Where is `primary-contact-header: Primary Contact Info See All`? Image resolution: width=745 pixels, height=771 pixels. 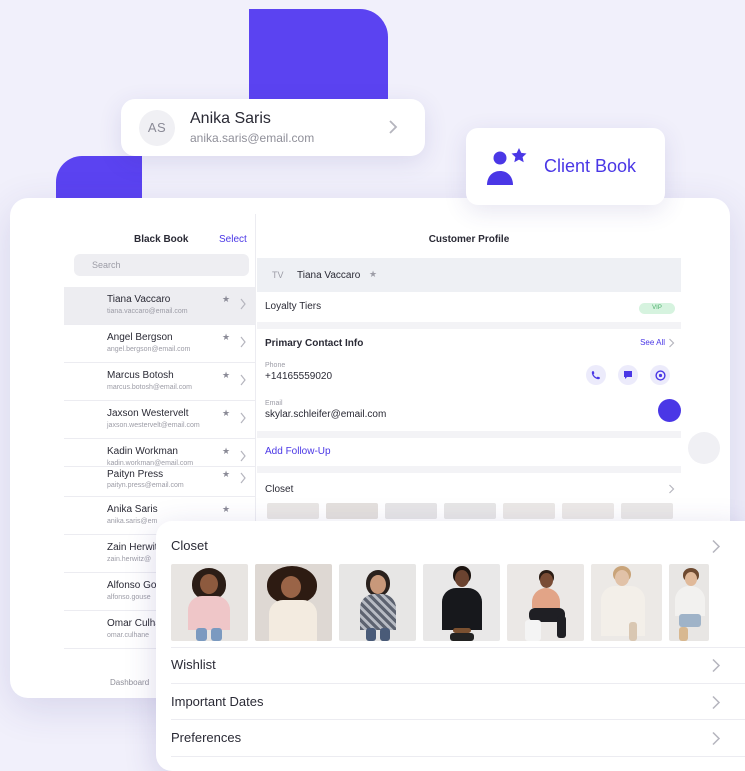 primary-contact-header: Primary Contact Info See All is located at coordinates (470, 343).